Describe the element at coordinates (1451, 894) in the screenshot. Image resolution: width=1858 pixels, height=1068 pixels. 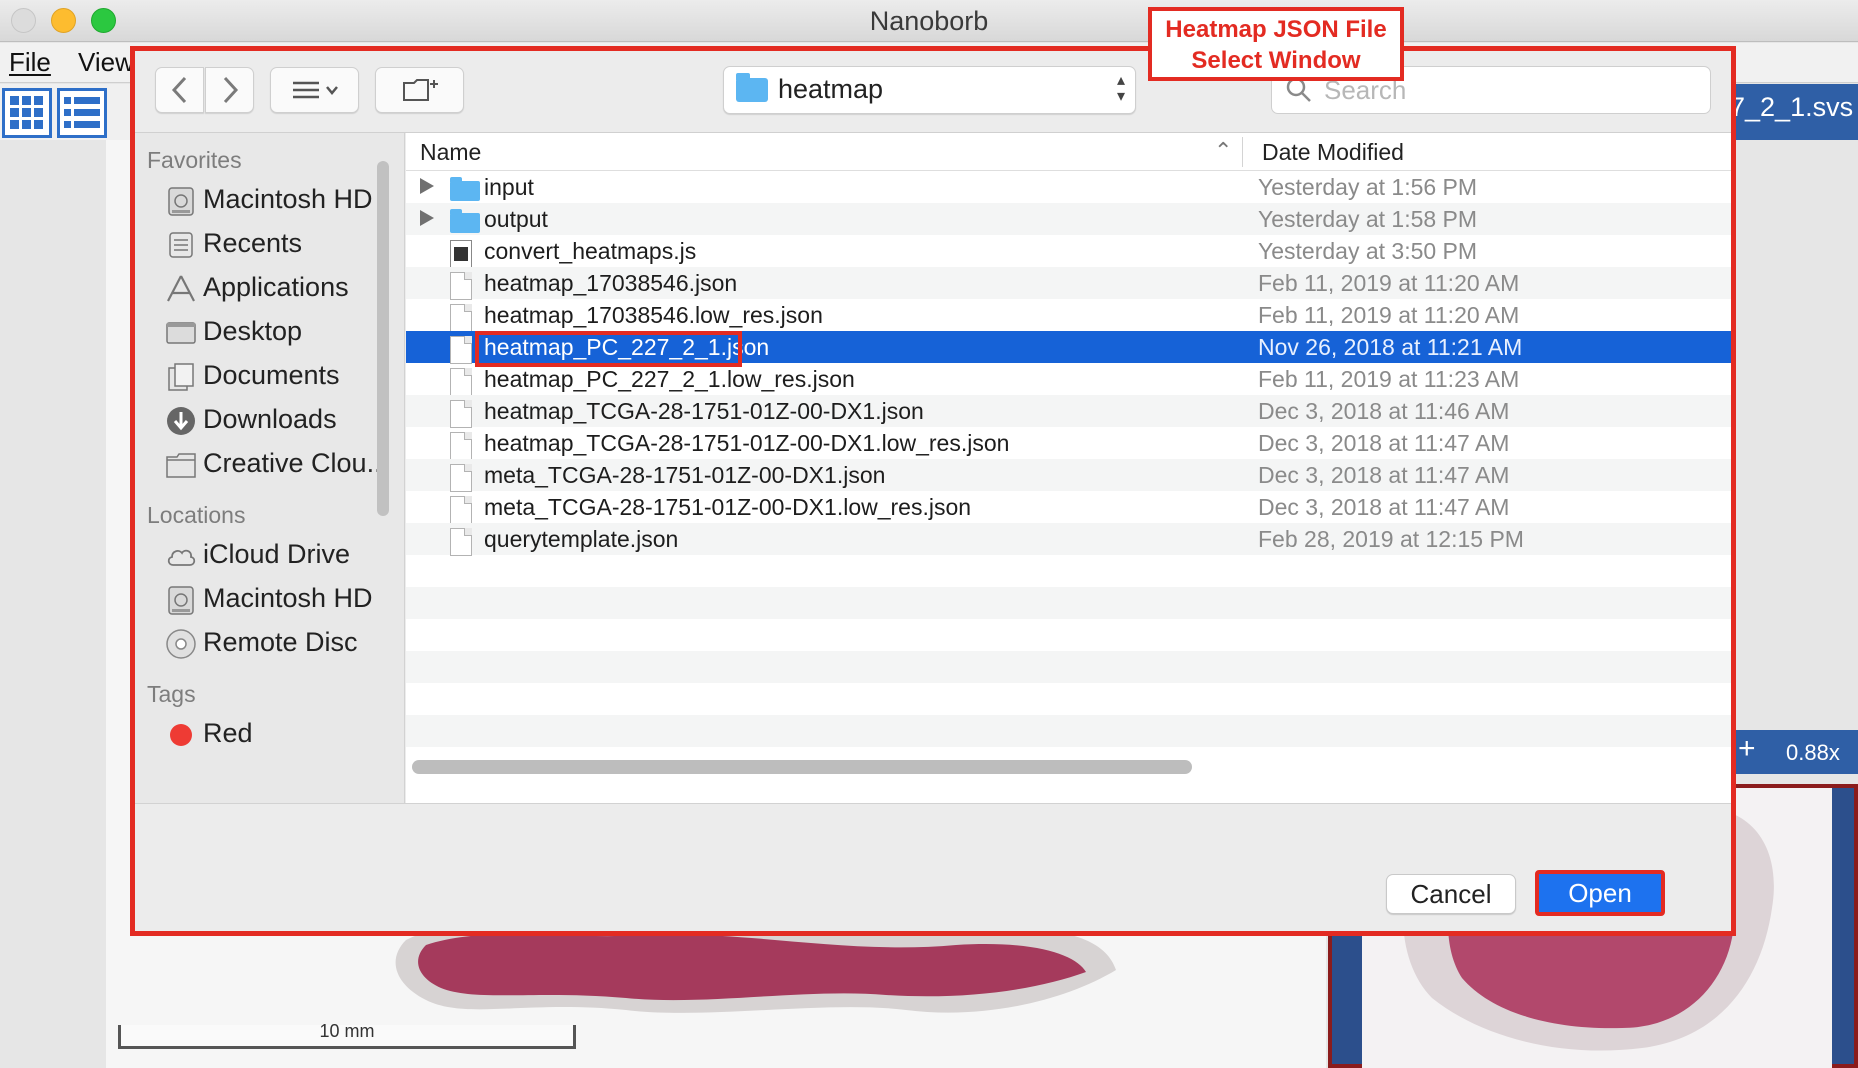
I see `cancel-button: Cancel` at that location.